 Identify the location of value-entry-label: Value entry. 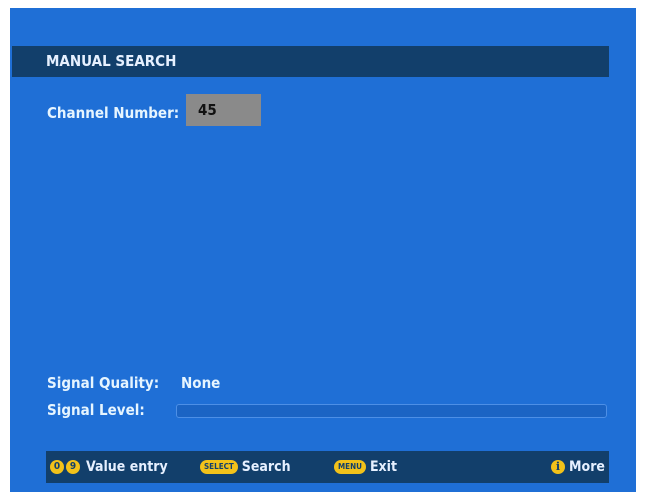
(127, 467).